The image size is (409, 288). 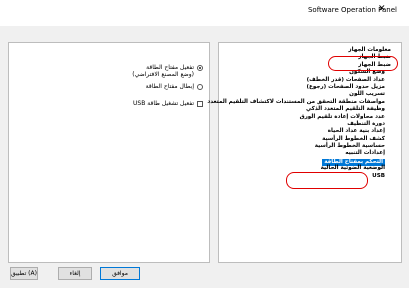 What do you see at coordinates (204, 13) in the screenshot?
I see `title-bar: ✕ Software Operation Panel` at bounding box center [204, 13].